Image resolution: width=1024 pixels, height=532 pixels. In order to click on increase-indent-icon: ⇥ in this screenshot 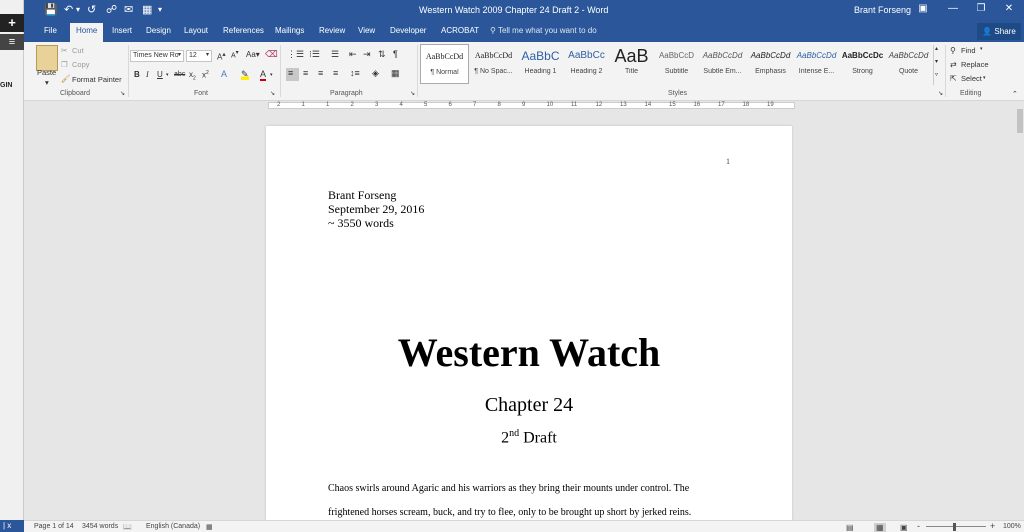, I will do `click(367, 54)`.